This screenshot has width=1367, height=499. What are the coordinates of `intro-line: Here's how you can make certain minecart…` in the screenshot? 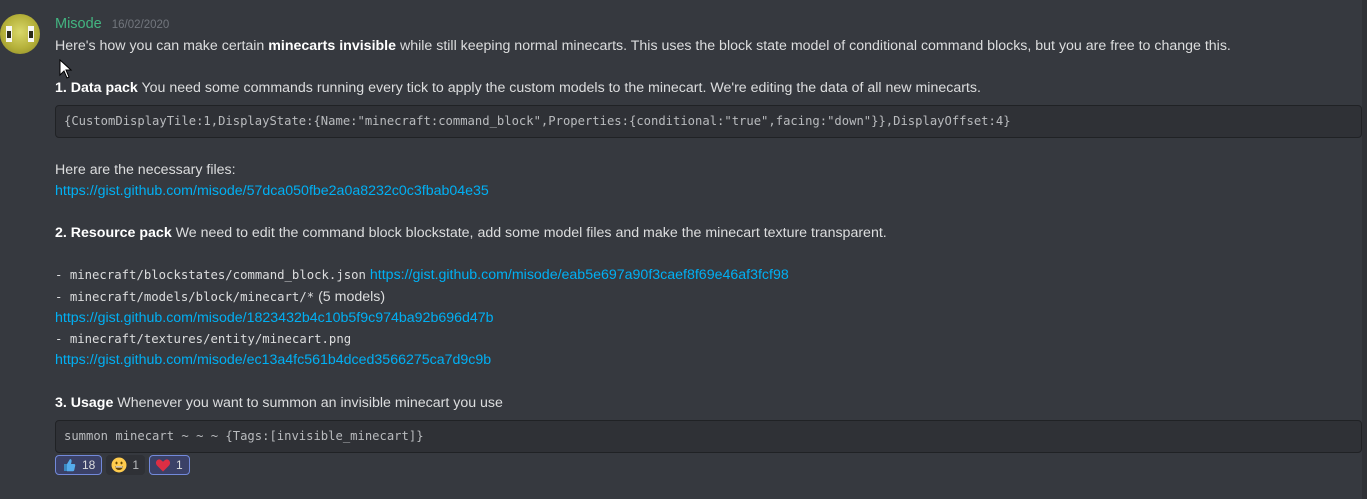 It's located at (643, 46).